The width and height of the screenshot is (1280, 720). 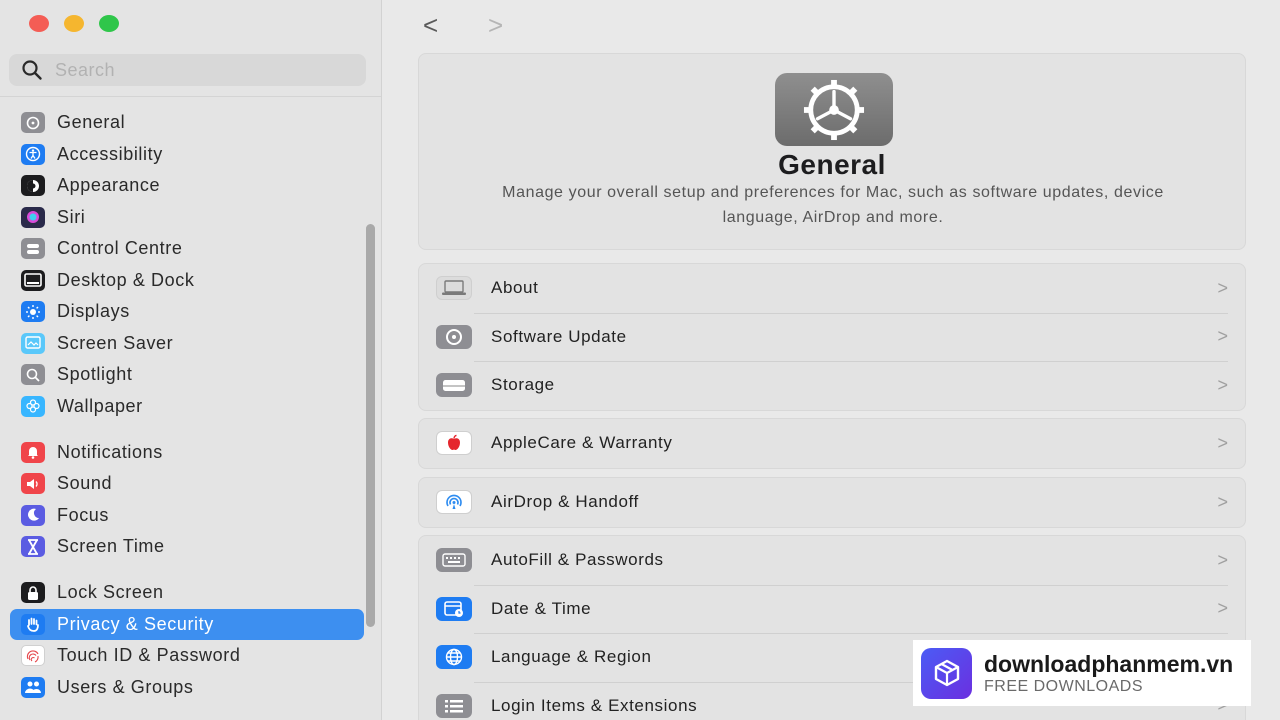 I want to click on sidebar-item-control-centre: Control Centre, so click(x=187, y=249).